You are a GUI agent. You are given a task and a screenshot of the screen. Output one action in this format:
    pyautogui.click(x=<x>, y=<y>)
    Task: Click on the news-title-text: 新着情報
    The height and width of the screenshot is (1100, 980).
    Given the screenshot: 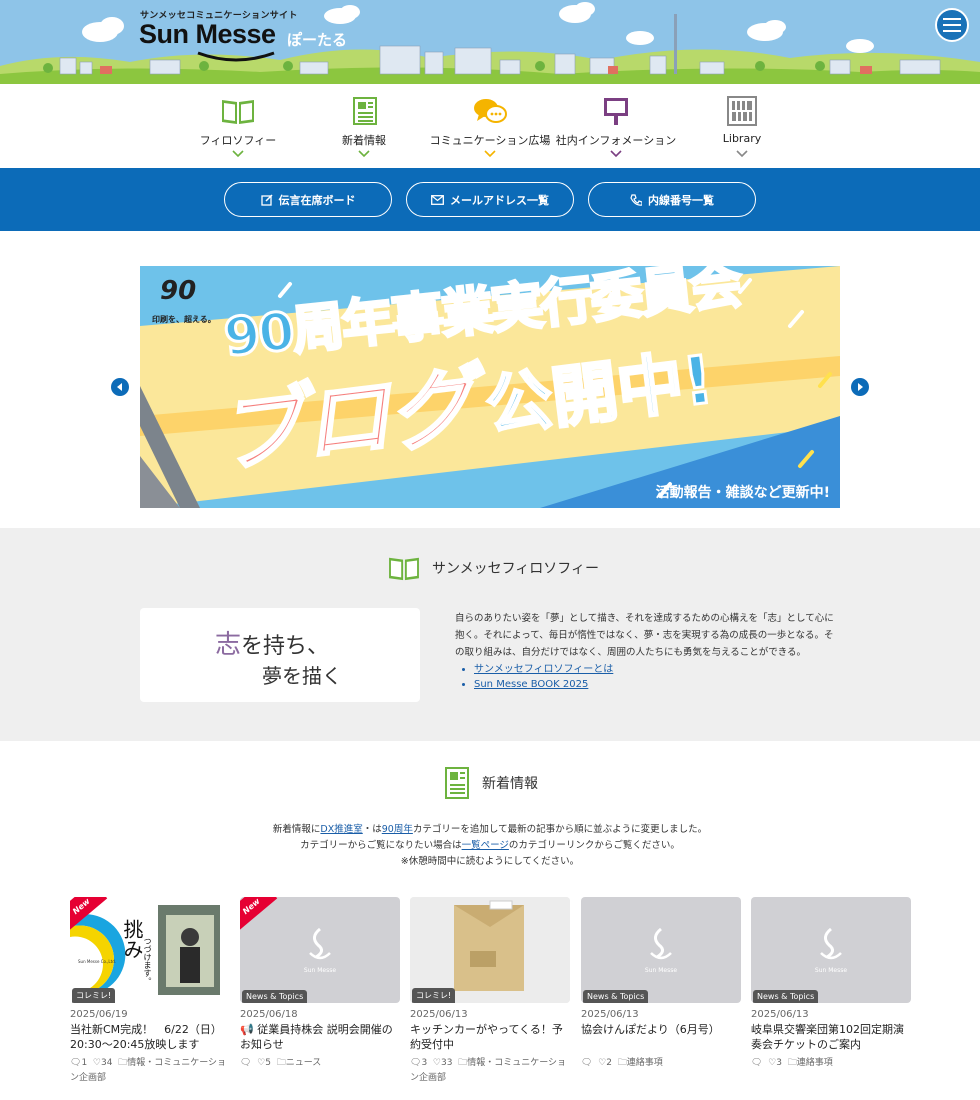 What is the action you would take?
    pyautogui.click(x=510, y=784)
    